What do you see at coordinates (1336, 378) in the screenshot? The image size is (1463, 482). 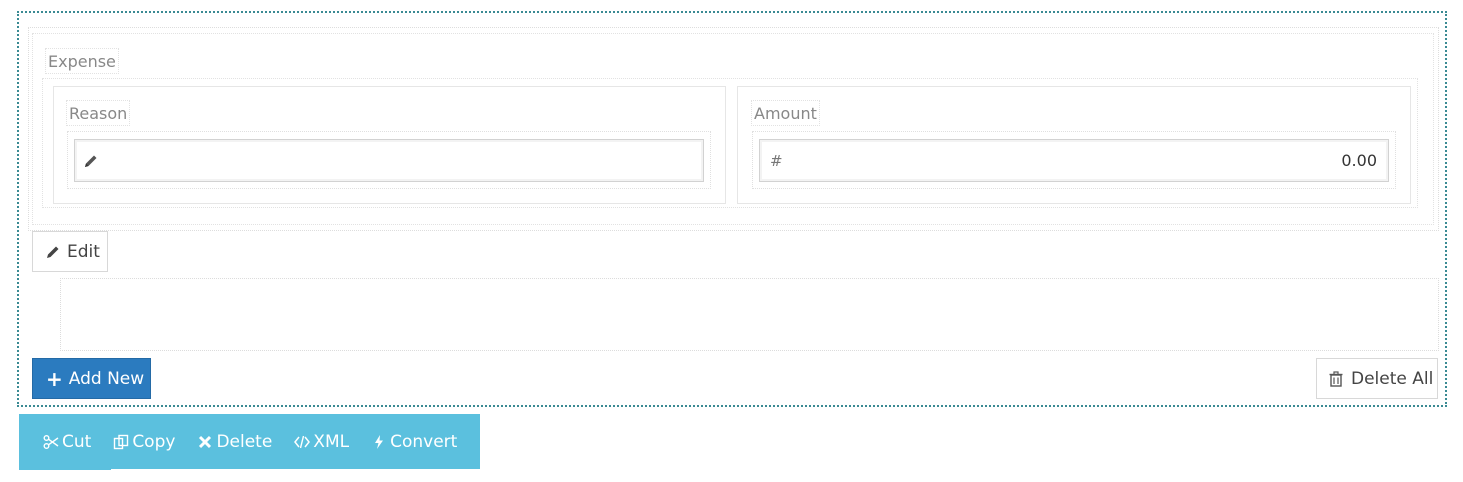 I see `trash-icon` at bounding box center [1336, 378].